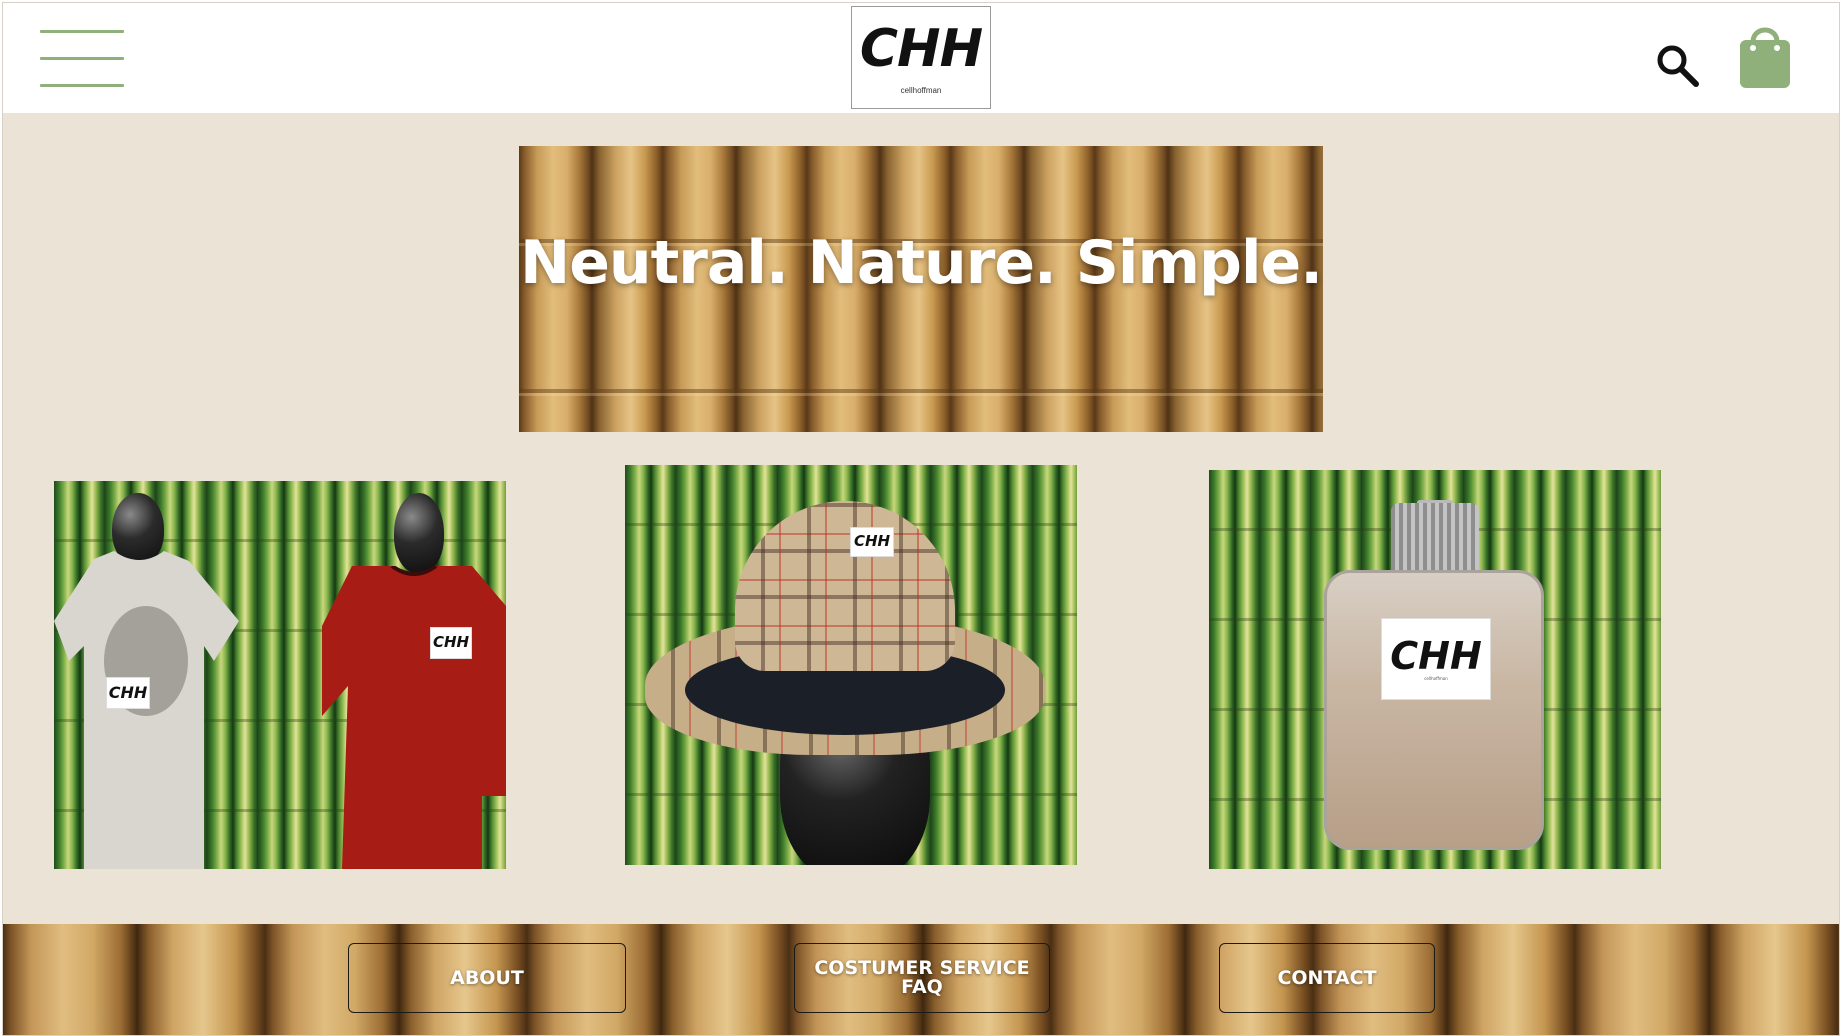 The height and width of the screenshot is (1036, 1842). I want to click on search-icon, so click(1677, 65).